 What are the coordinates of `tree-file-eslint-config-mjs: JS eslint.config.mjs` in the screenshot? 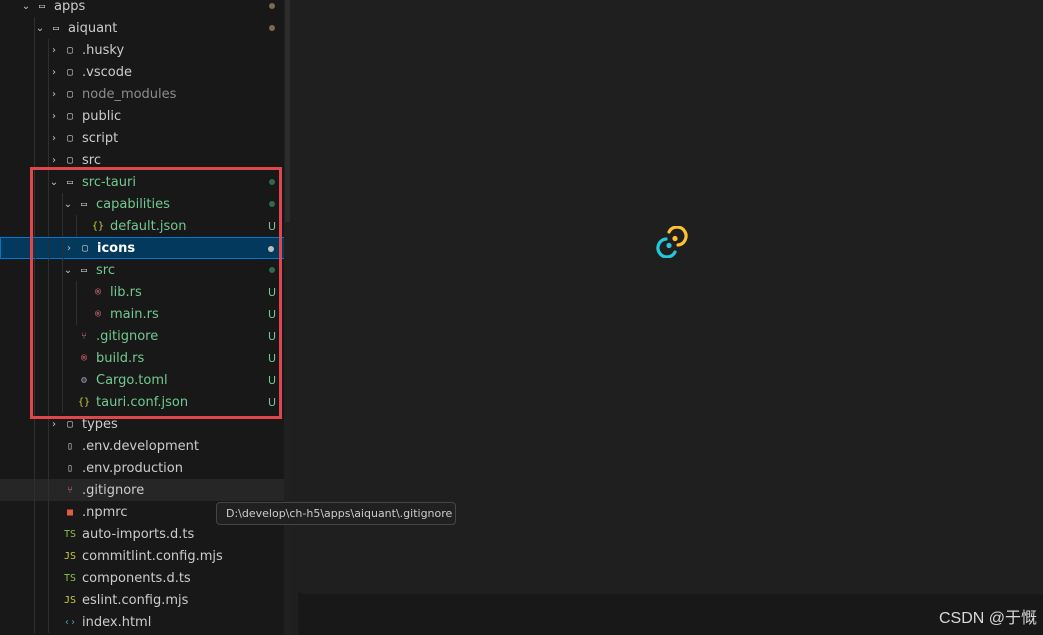 It's located at (145, 600).